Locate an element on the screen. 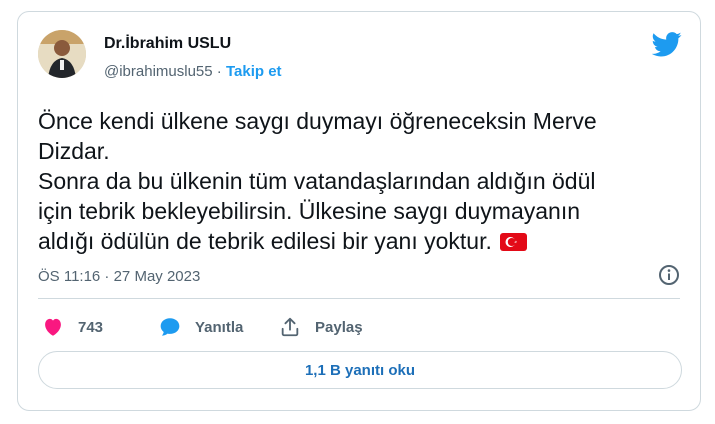 The image size is (715, 424). avatar is located at coordinates (62, 54).